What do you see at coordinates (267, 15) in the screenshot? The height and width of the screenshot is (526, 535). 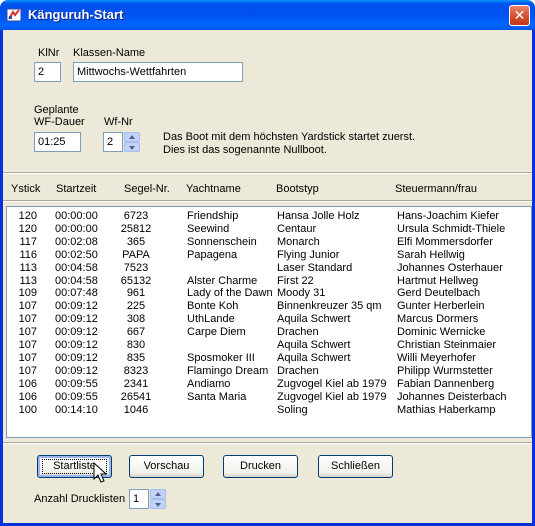 I see `title-bar: Känguruh-Start ✕` at bounding box center [267, 15].